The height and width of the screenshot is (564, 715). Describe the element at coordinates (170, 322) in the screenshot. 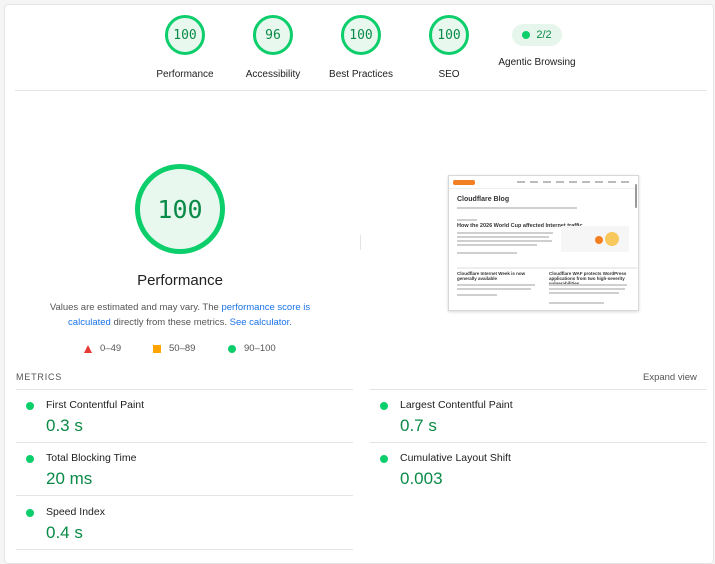

I see `desc-text: directly from these metrics.` at that location.